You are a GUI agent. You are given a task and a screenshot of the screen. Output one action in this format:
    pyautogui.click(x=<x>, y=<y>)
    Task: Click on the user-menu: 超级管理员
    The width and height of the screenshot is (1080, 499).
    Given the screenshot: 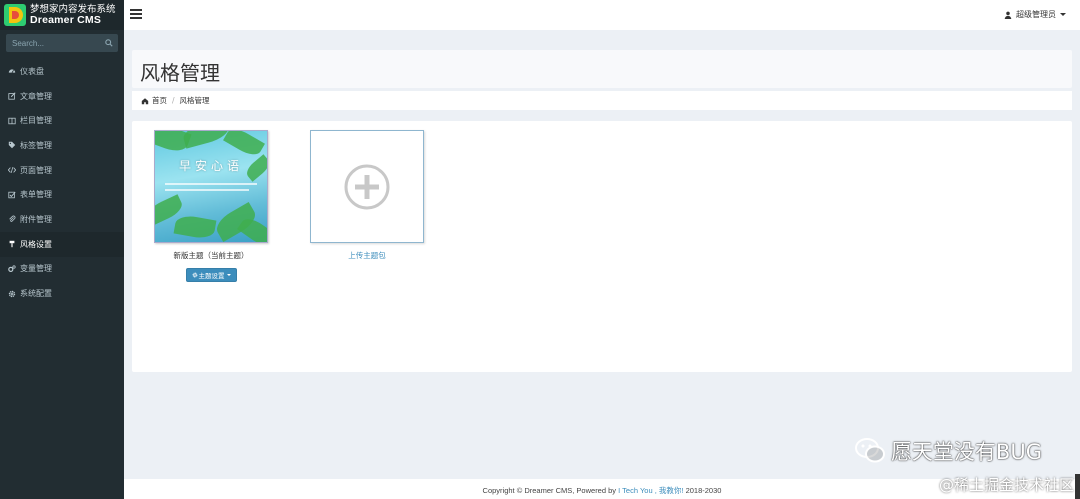 What is the action you would take?
    pyautogui.click(x=1035, y=14)
    